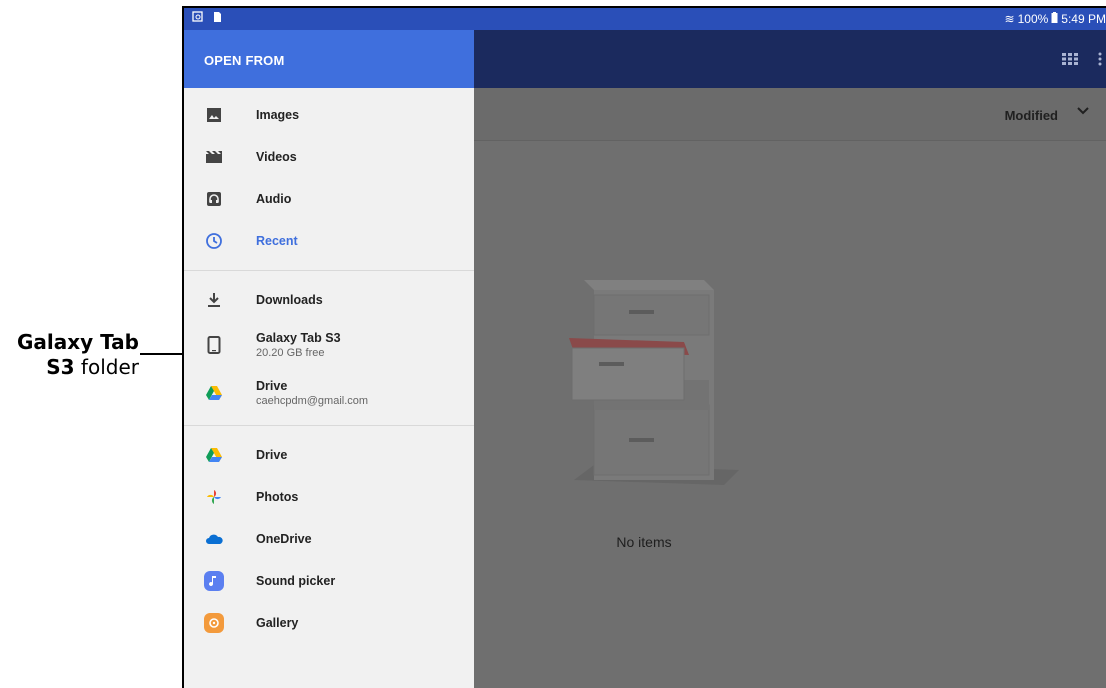 The image size is (1106, 688). Describe the element at coordinates (1033, 19) in the screenshot. I see `battery-level: 100%` at that location.